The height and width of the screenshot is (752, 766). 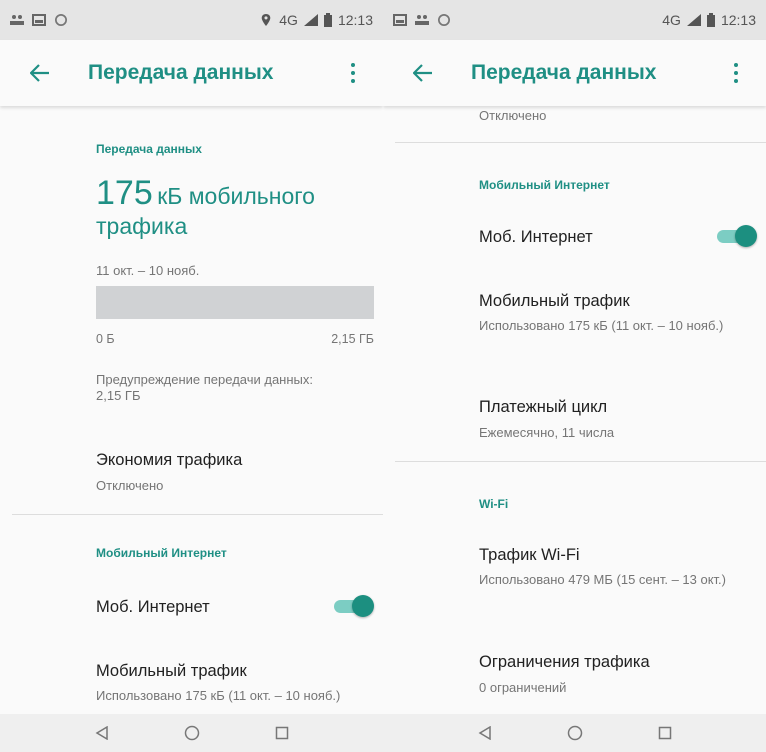 What do you see at coordinates (169, 460) in the screenshot?
I see `data-saver-title: Экономия трафика` at bounding box center [169, 460].